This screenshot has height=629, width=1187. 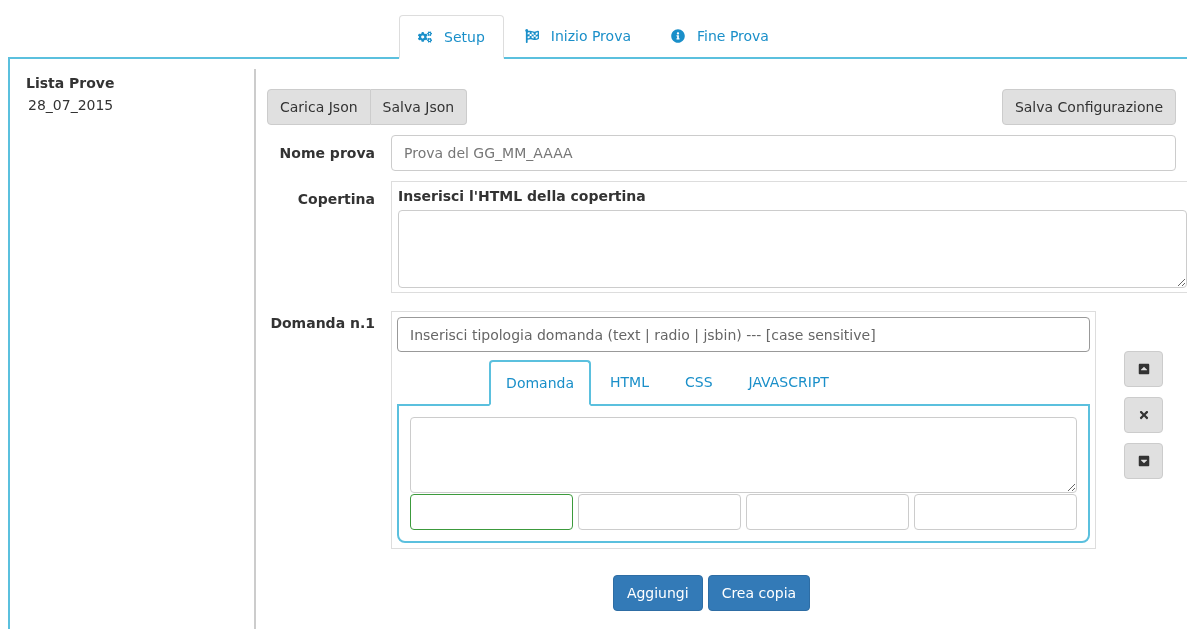 What do you see at coordinates (783, 153) in the screenshot?
I see `input-field: Prova del GG_MM_AAAA` at bounding box center [783, 153].